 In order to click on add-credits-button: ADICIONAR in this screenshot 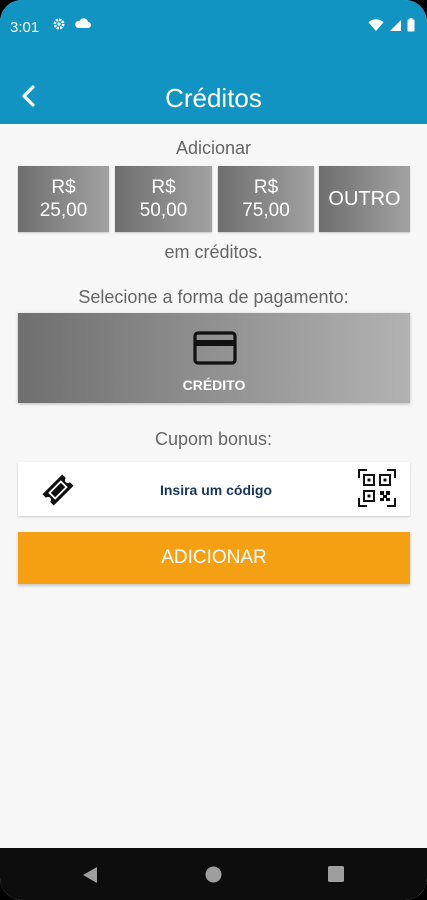, I will do `click(214, 558)`.